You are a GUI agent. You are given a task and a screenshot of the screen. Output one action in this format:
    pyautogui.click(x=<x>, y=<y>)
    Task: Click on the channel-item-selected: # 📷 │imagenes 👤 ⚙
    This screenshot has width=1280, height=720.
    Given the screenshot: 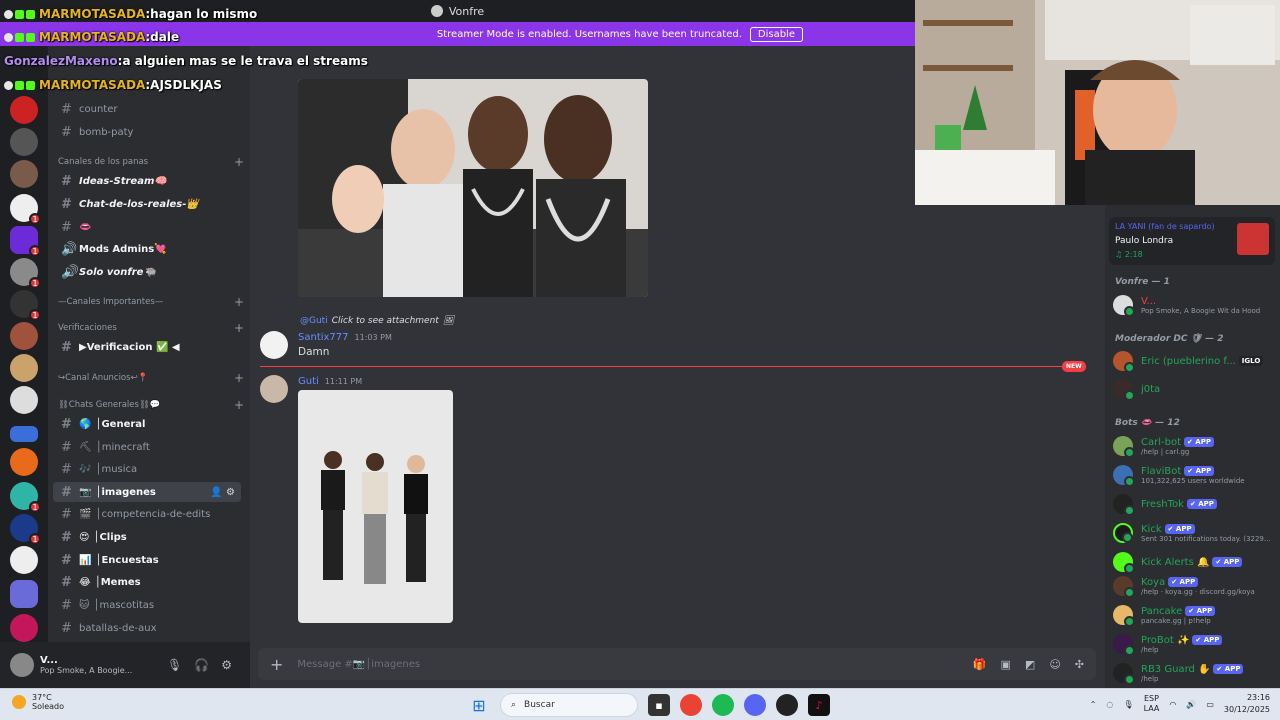 What is the action you would take?
    pyautogui.click(x=147, y=492)
    